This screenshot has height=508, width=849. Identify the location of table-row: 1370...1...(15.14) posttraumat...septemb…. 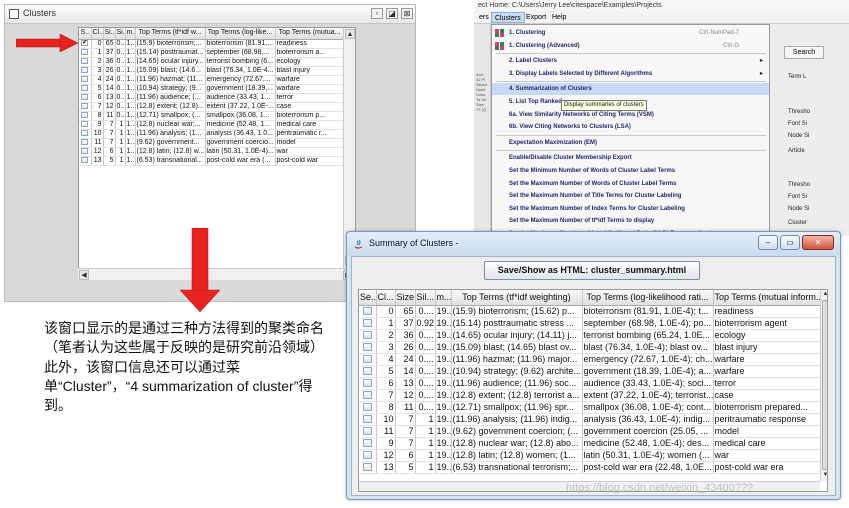
(212, 53).